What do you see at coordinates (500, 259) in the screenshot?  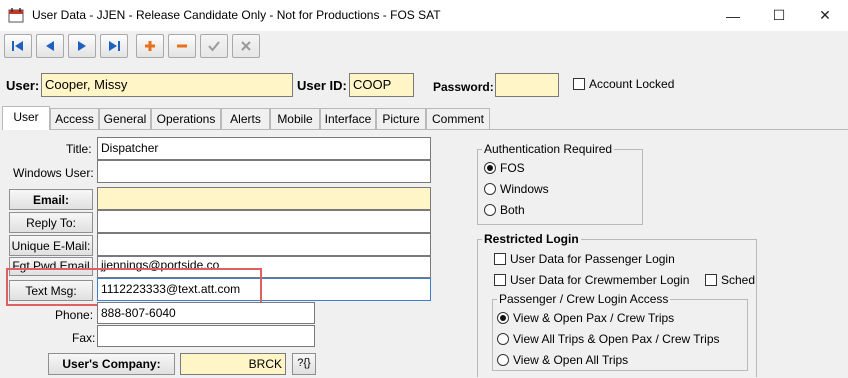 I see `passenger-login-checkbox` at bounding box center [500, 259].